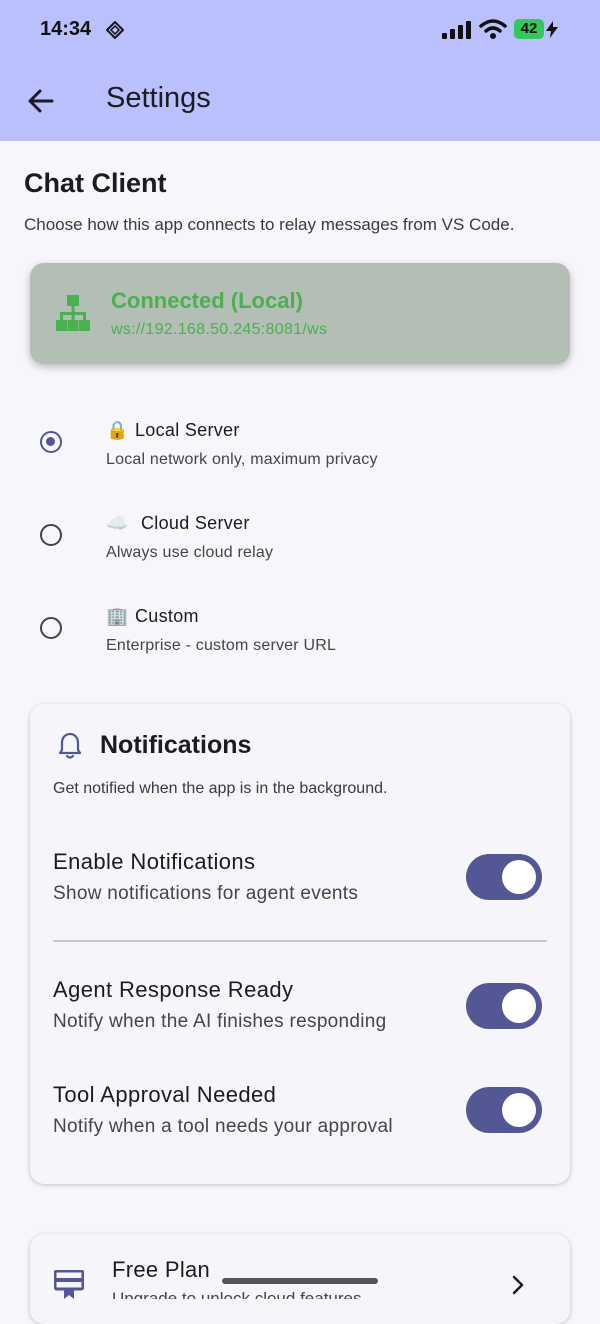  What do you see at coordinates (154, 861) in the screenshot?
I see `setting-title-enable: Enable Notifications` at bounding box center [154, 861].